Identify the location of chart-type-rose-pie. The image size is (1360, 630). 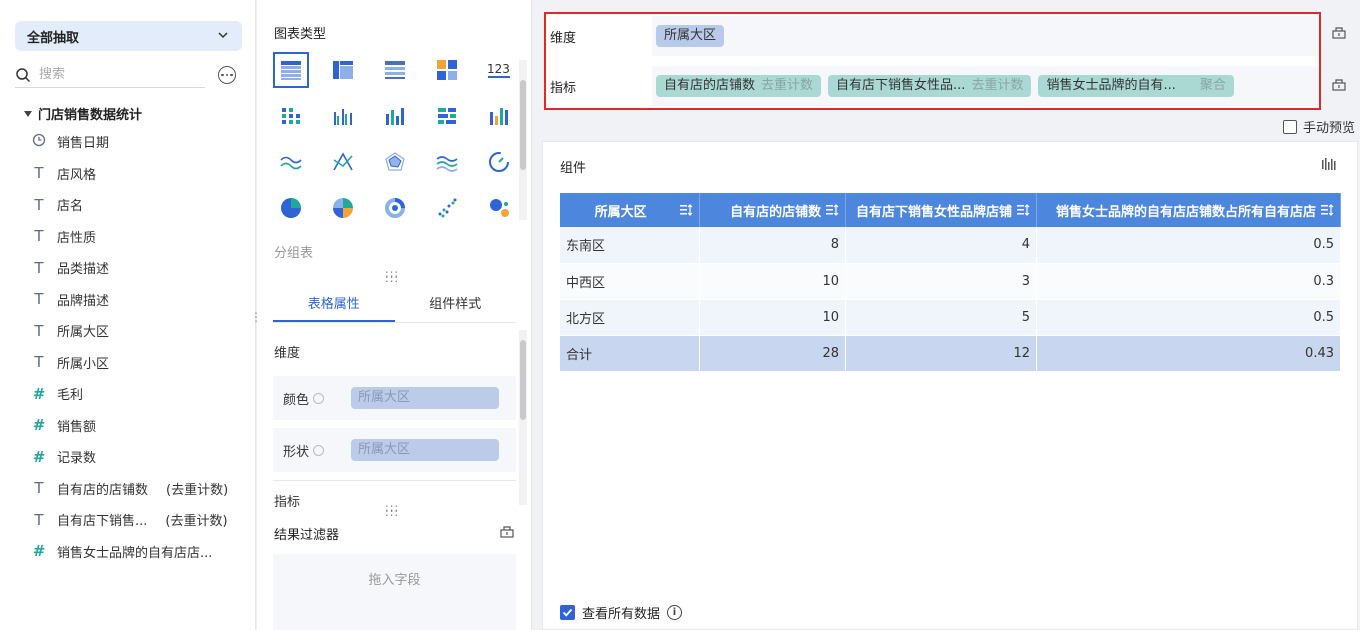
(343, 208).